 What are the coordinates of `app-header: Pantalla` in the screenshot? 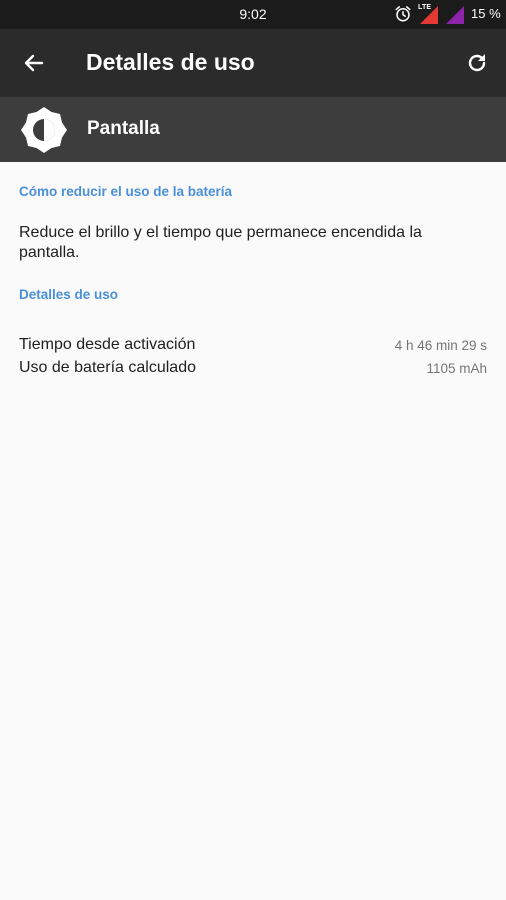 It's located at (253, 129).